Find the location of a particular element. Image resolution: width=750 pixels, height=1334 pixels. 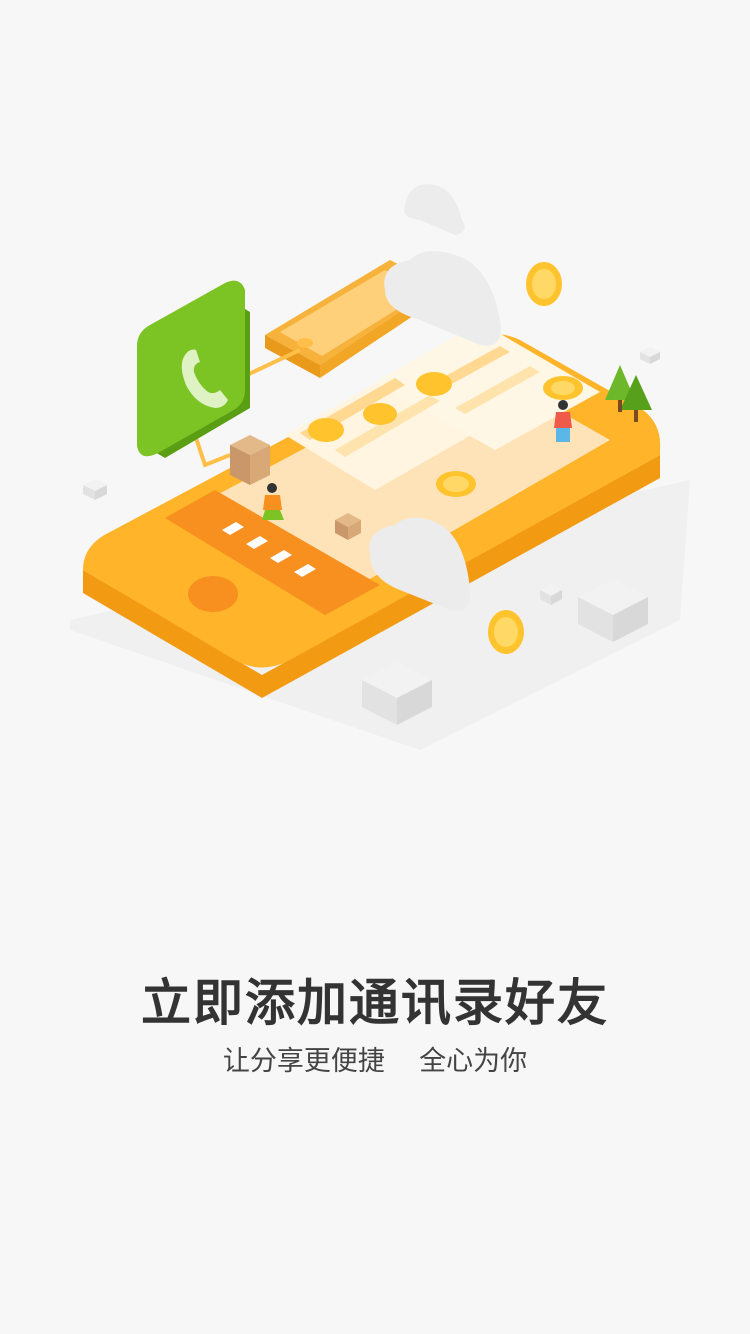

home-button is located at coordinates (213, 594).